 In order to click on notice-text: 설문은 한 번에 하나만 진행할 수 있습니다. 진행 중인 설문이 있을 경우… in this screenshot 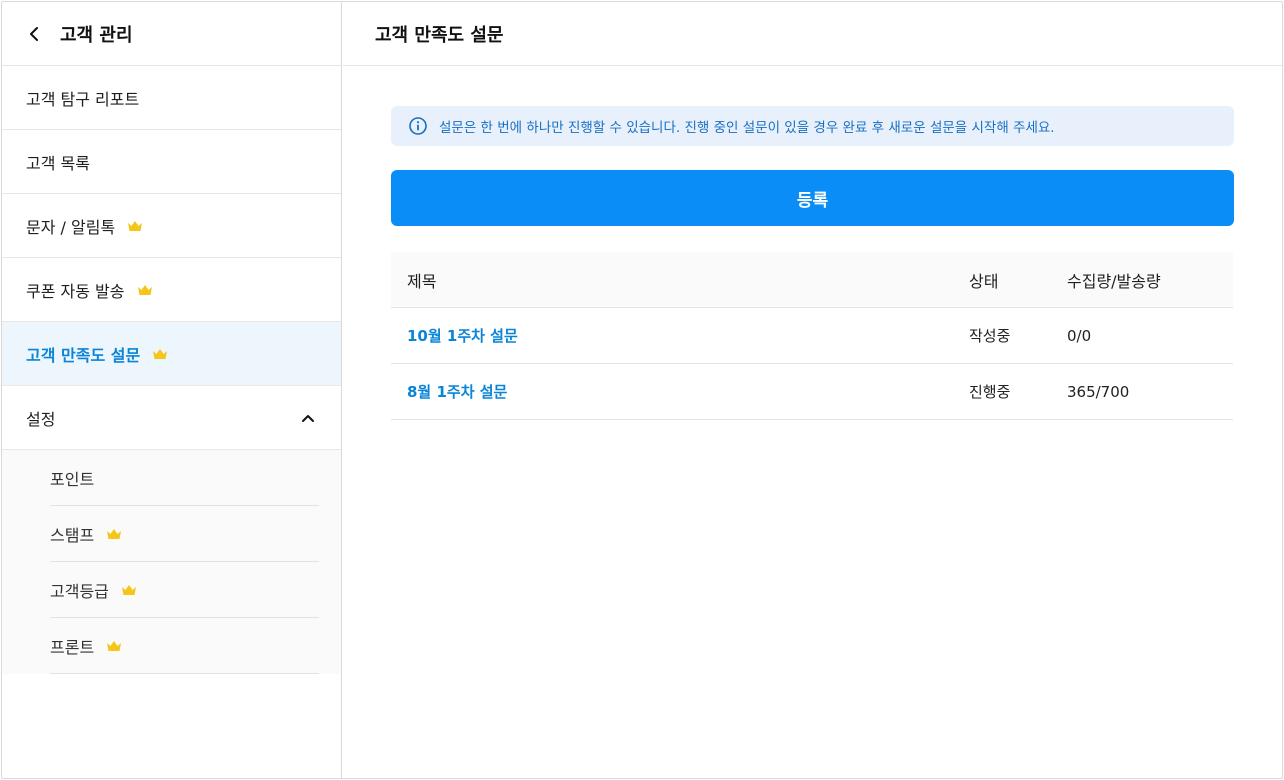, I will do `click(747, 128)`.